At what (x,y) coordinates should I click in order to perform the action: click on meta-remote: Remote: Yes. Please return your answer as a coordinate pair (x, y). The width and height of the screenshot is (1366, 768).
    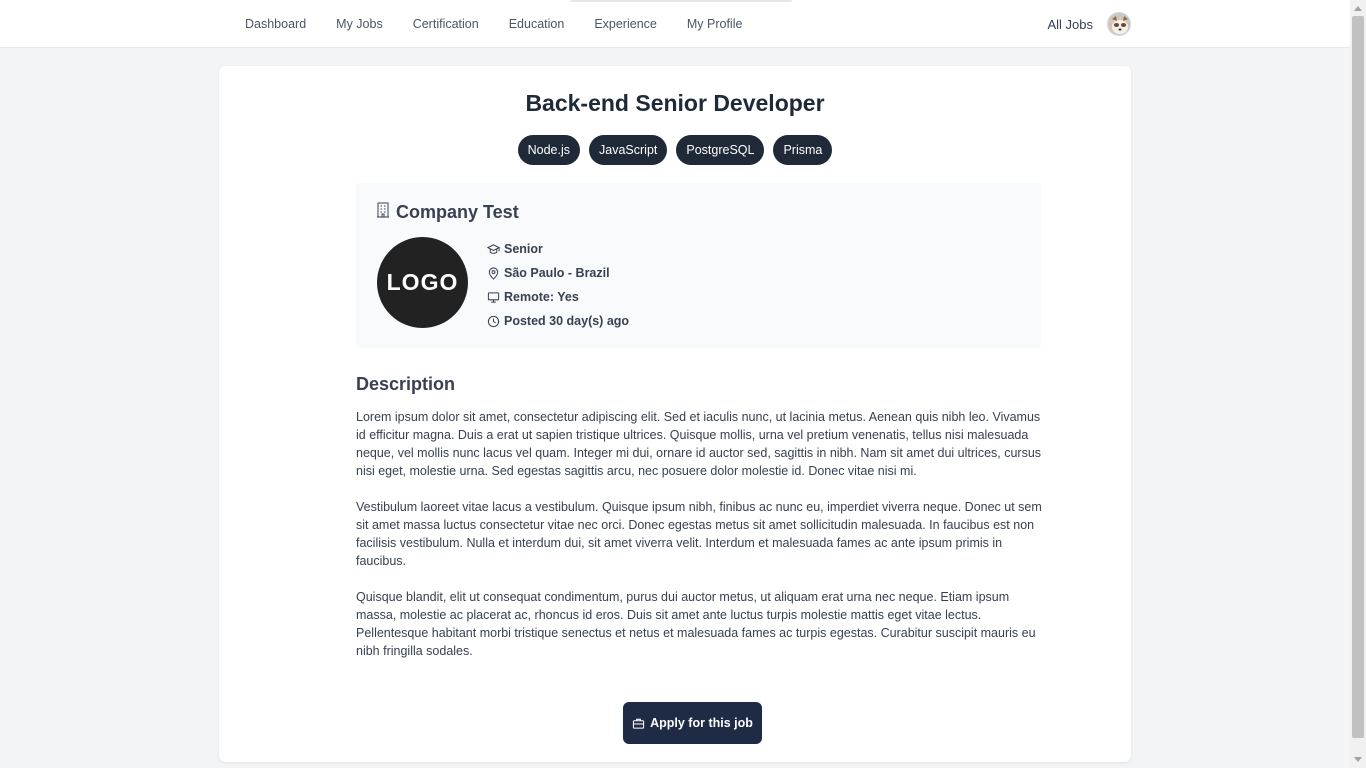
    Looking at the image, I should click on (558, 297).